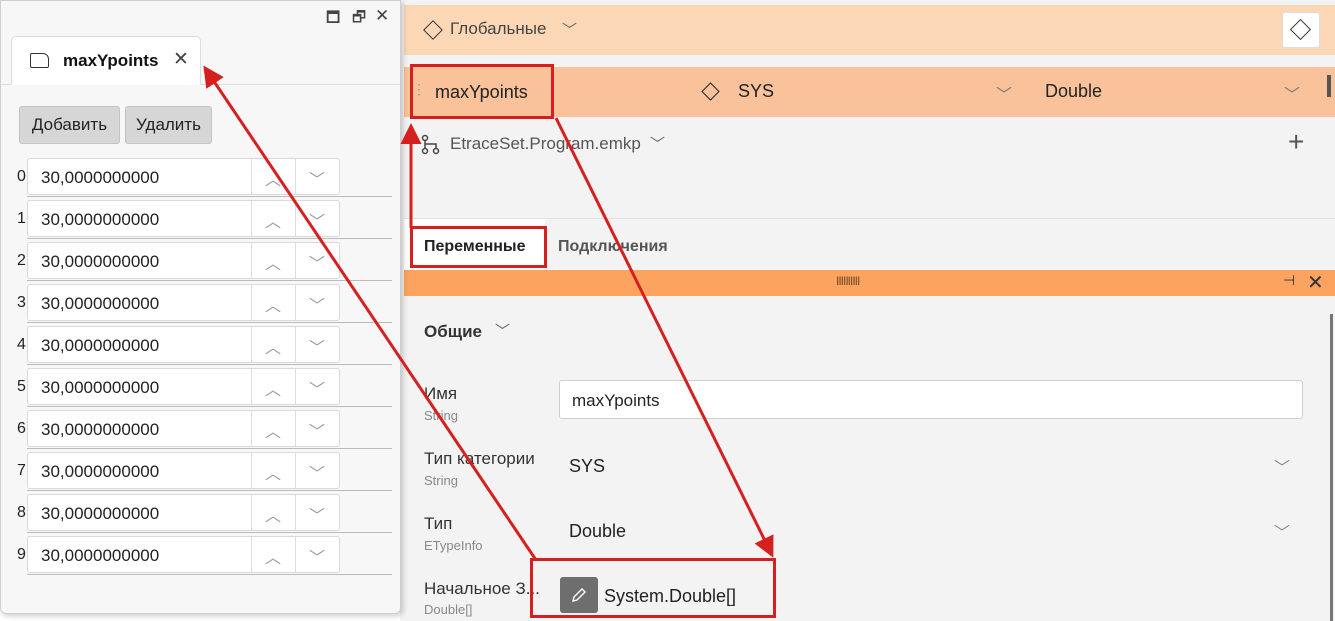 This screenshot has width=1335, height=621. What do you see at coordinates (664, 337) in the screenshot?
I see `arrow-to-initial-value` at bounding box center [664, 337].